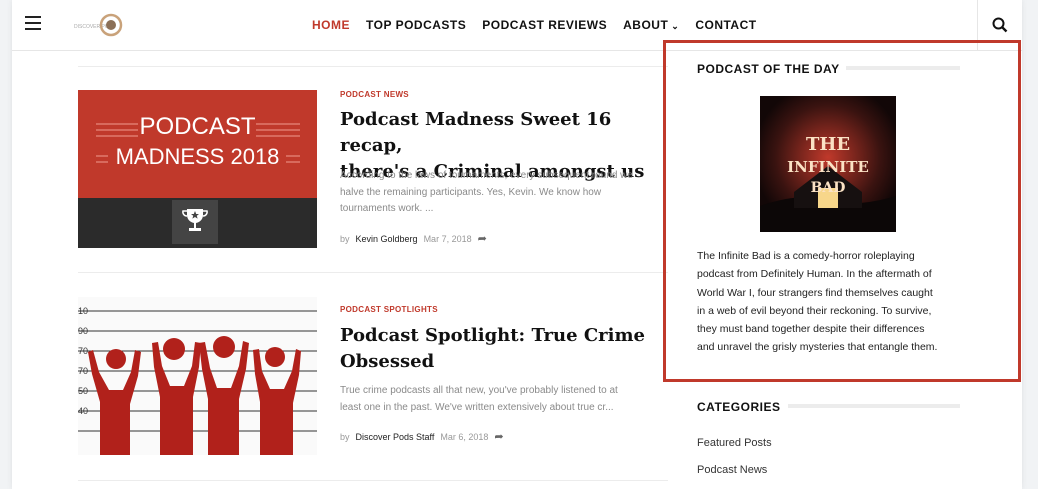 The image size is (1038, 489). Describe the element at coordinates (387, 239) in the screenshot. I see `article-author: Kevin Goldberg` at that location.